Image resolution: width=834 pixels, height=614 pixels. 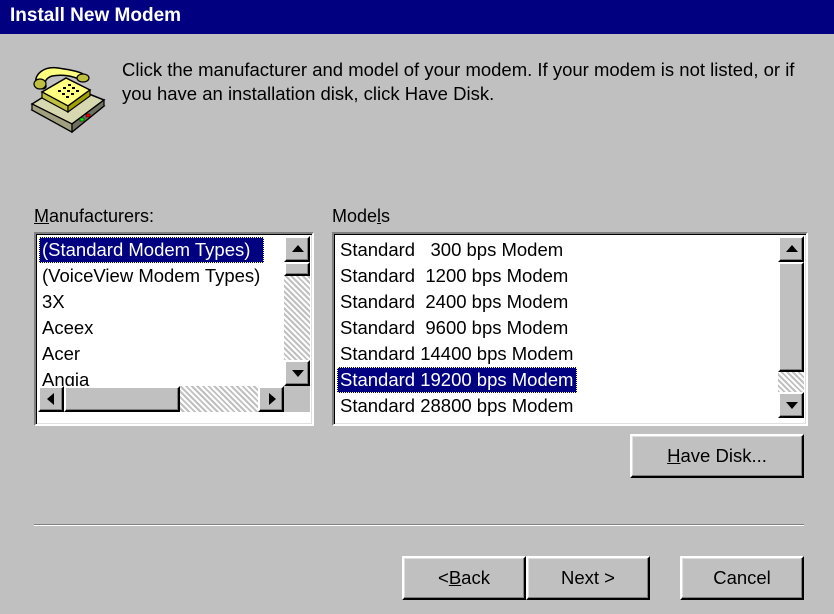 I want to click on models-label: Models, so click(x=361, y=216).